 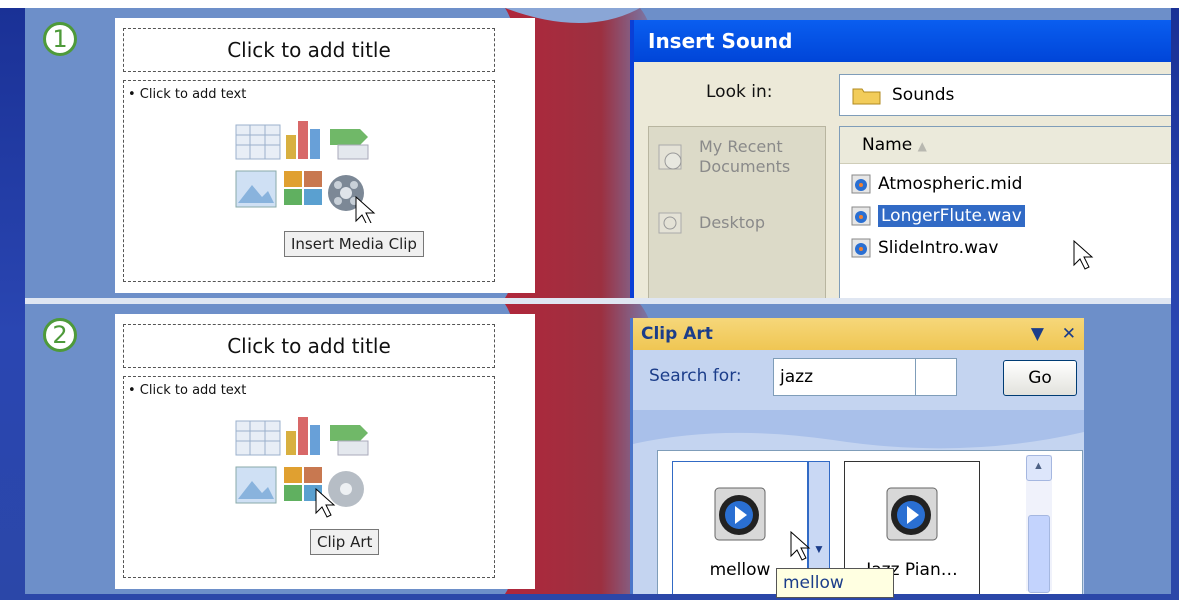 I want to click on look-in-label: Look in:, so click(x=739, y=92).